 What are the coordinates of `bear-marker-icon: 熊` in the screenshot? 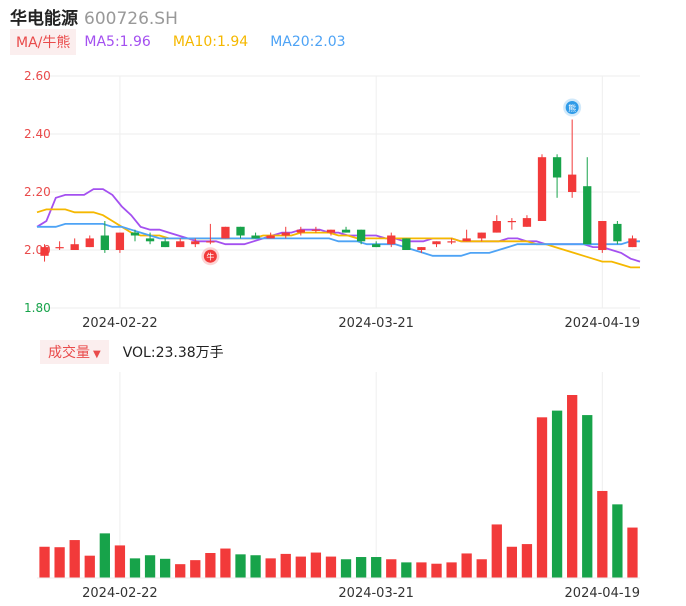 It's located at (572, 107).